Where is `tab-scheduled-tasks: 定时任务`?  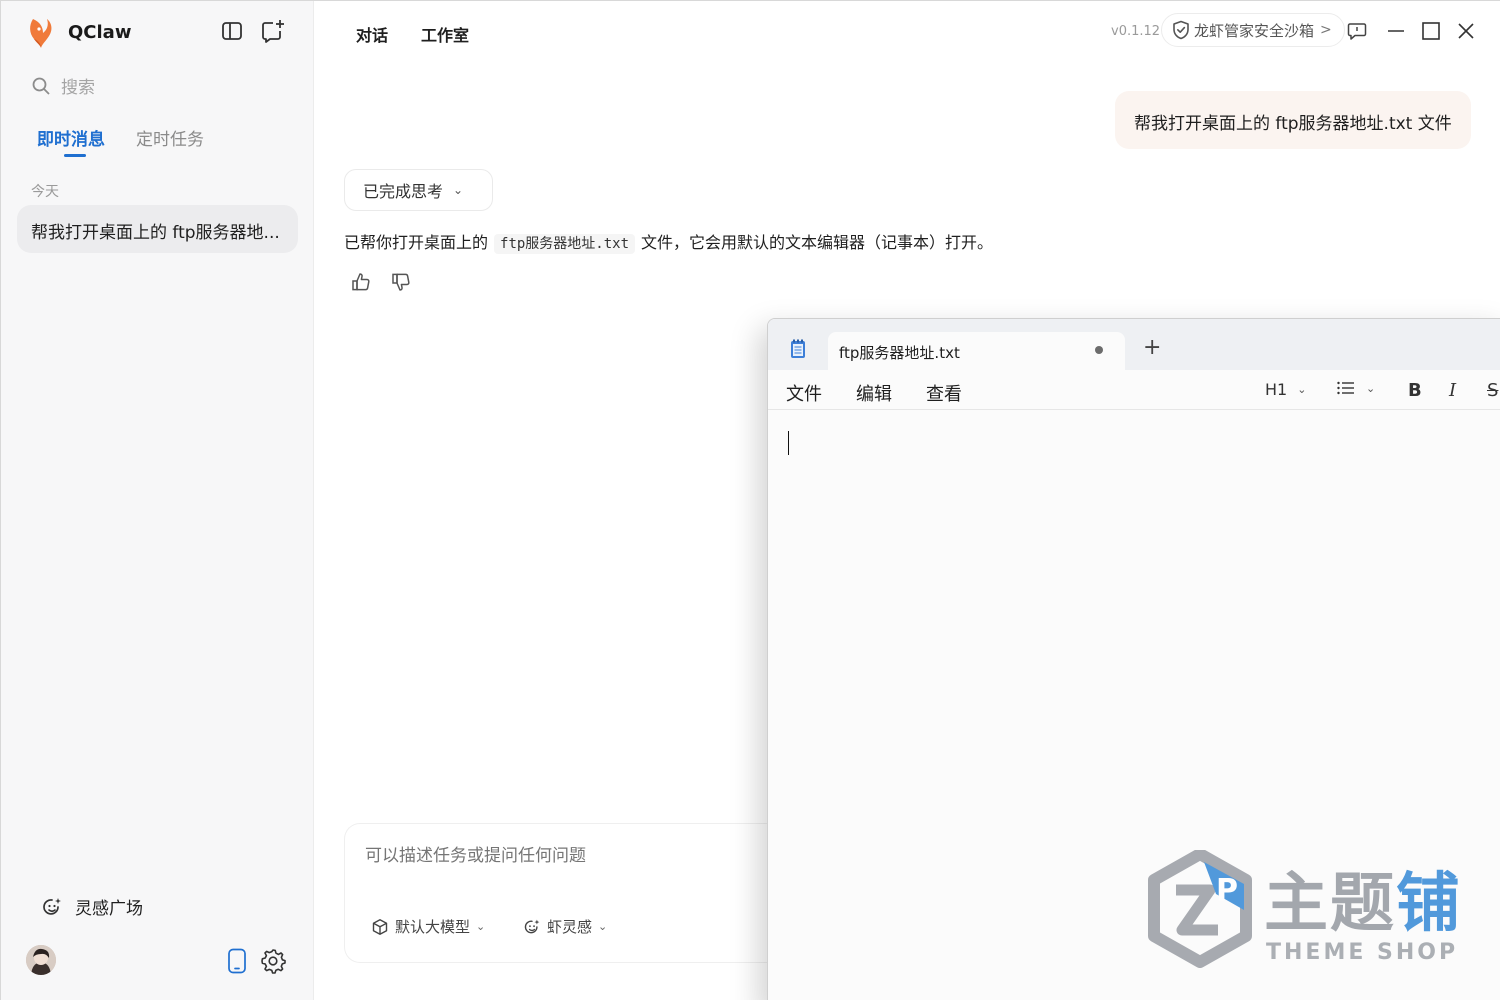
tab-scheduled-tasks: 定时任务 is located at coordinates (170, 137).